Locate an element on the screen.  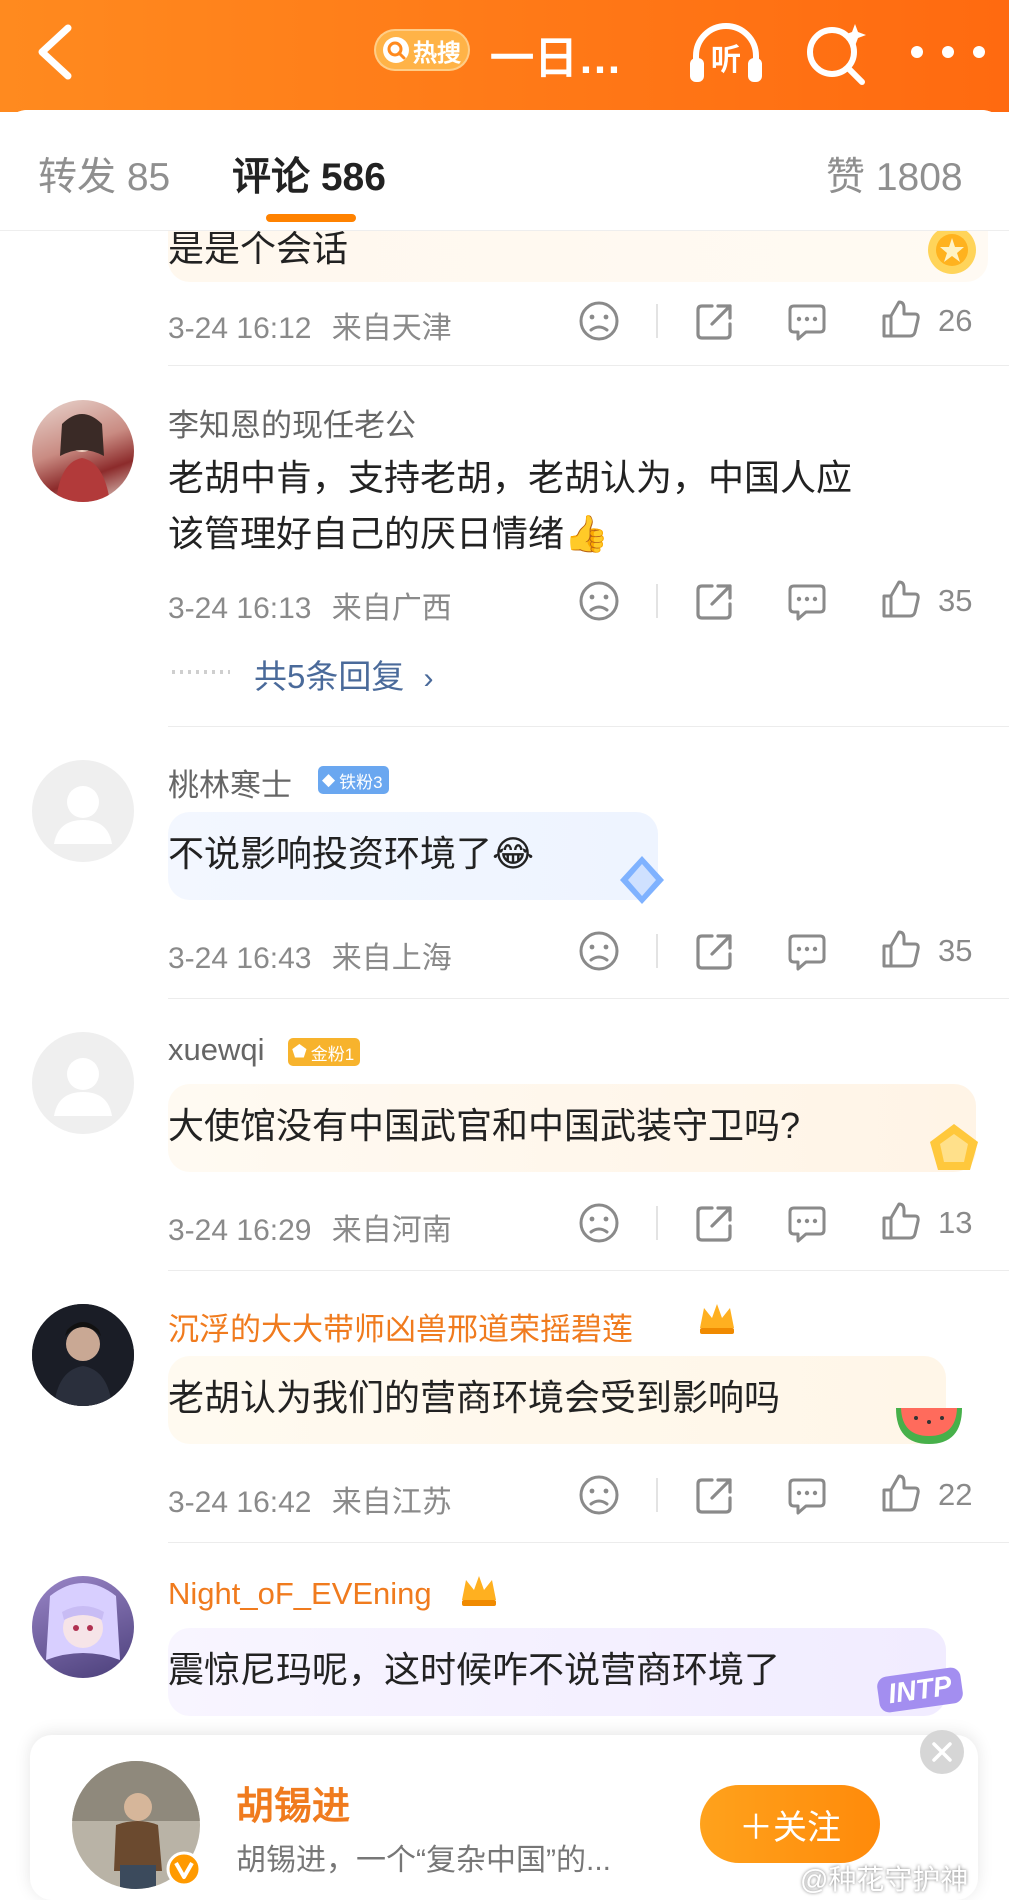
date-text: 3-24 16:42 is located at coordinates (240, 1502).